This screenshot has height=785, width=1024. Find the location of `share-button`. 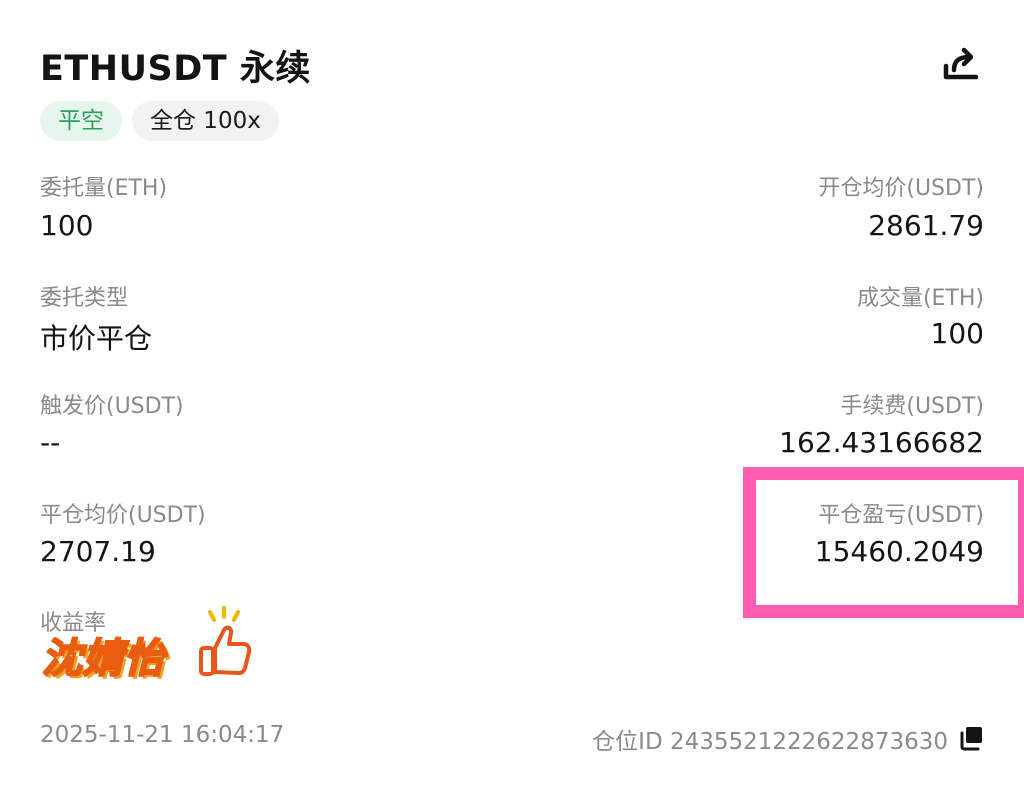

share-button is located at coordinates (961, 65).